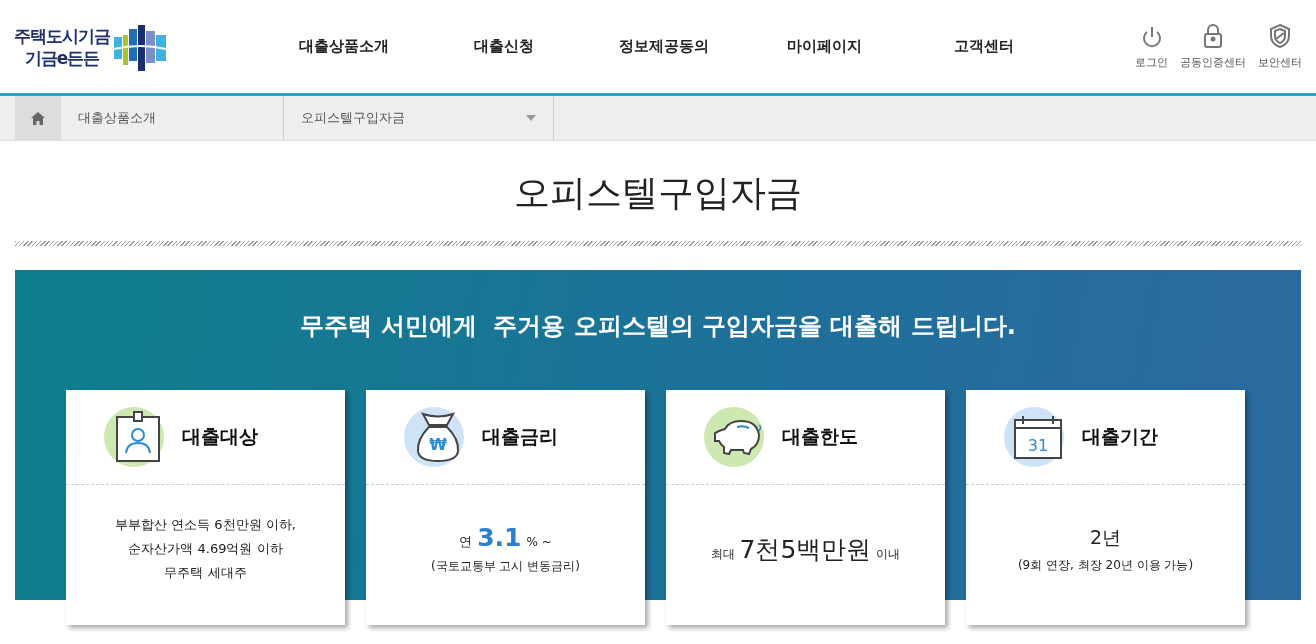  Describe the element at coordinates (220, 436) in the screenshot. I see `card-title: 대출대상` at that location.